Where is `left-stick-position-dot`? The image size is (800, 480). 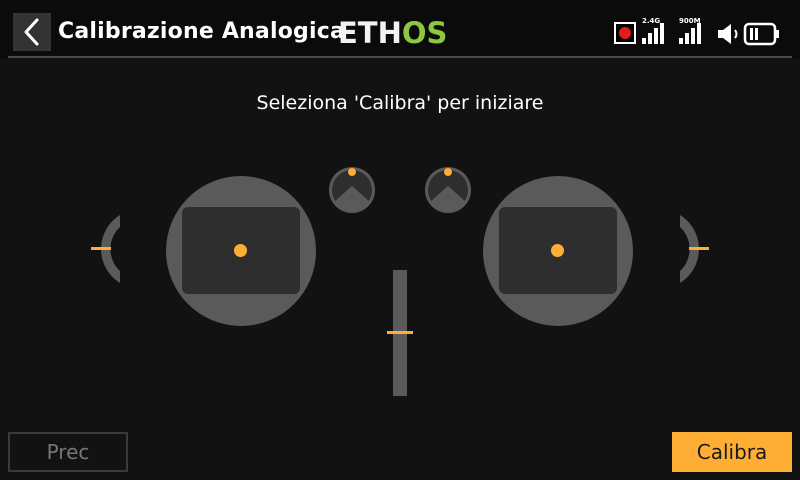 left-stick-position-dot is located at coordinates (240, 250).